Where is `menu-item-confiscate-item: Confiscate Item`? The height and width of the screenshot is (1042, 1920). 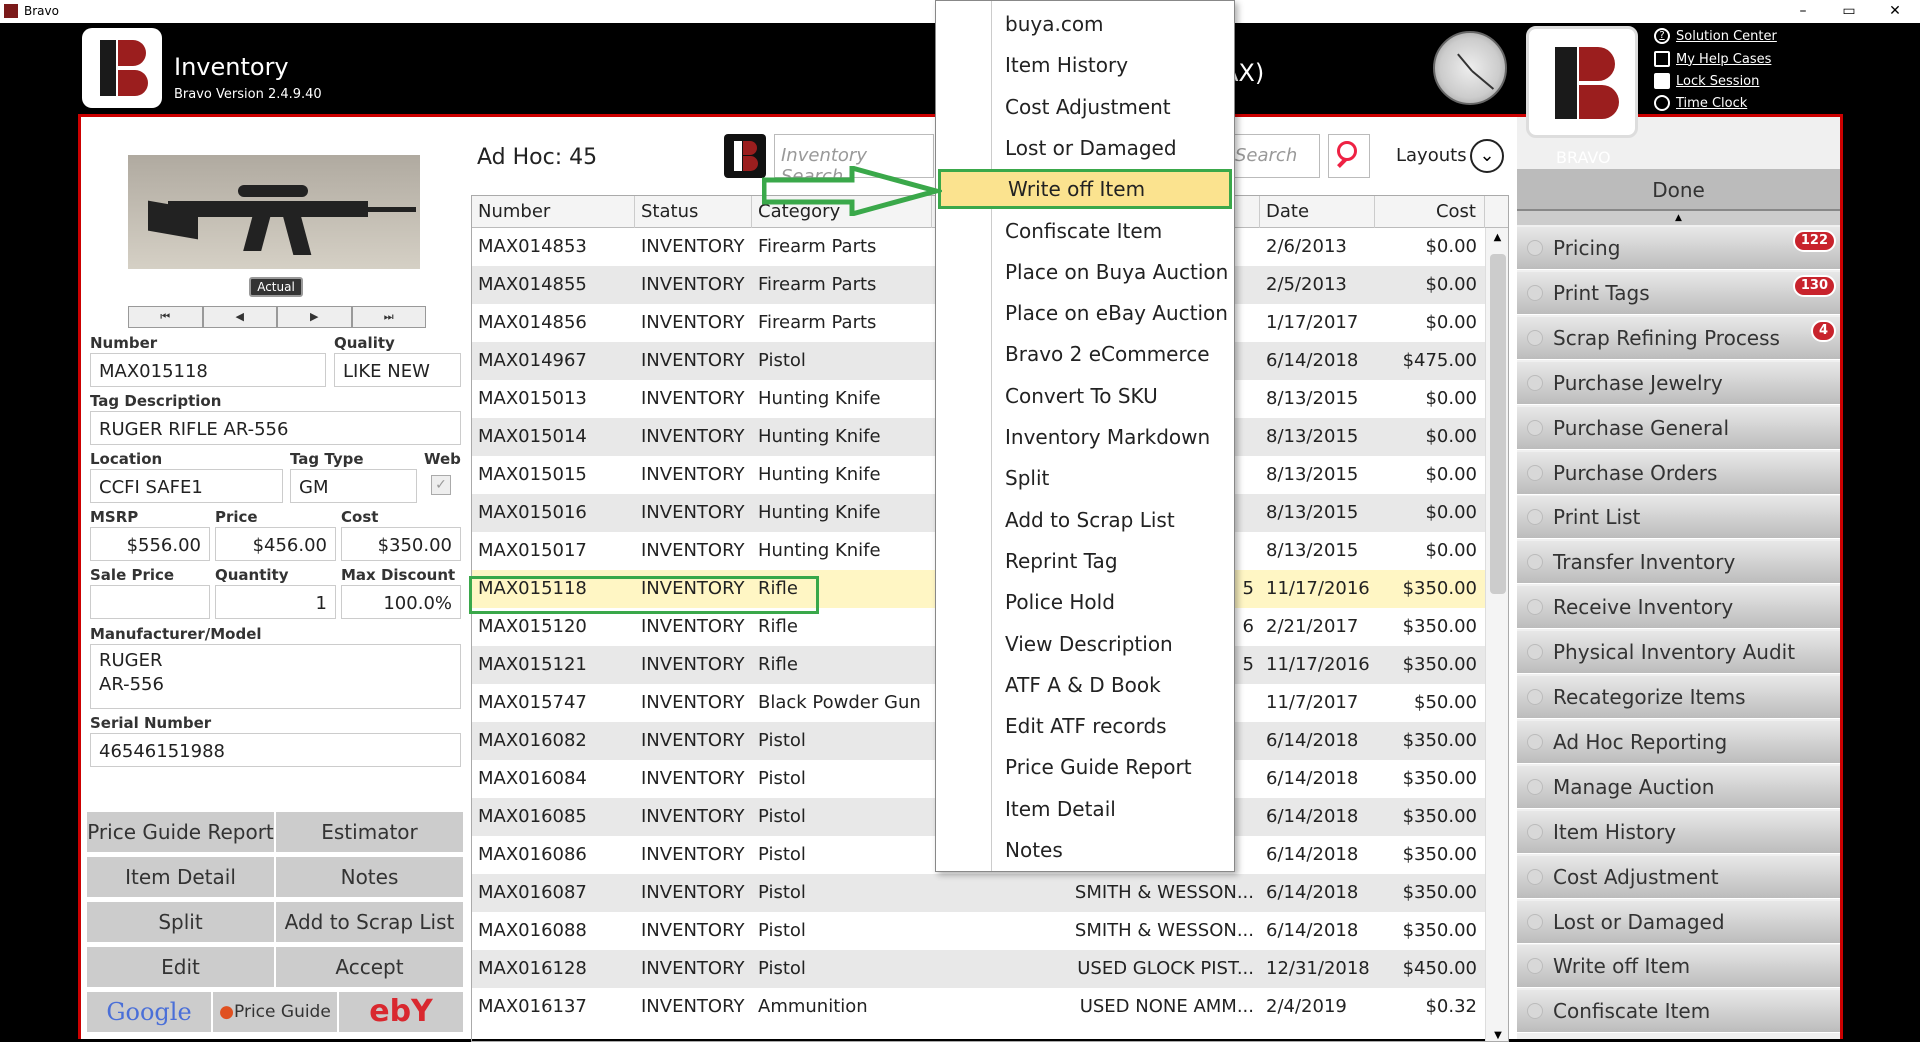 menu-item-confiscate-item: Confiscate Item is located at coordinates (1085, 231).